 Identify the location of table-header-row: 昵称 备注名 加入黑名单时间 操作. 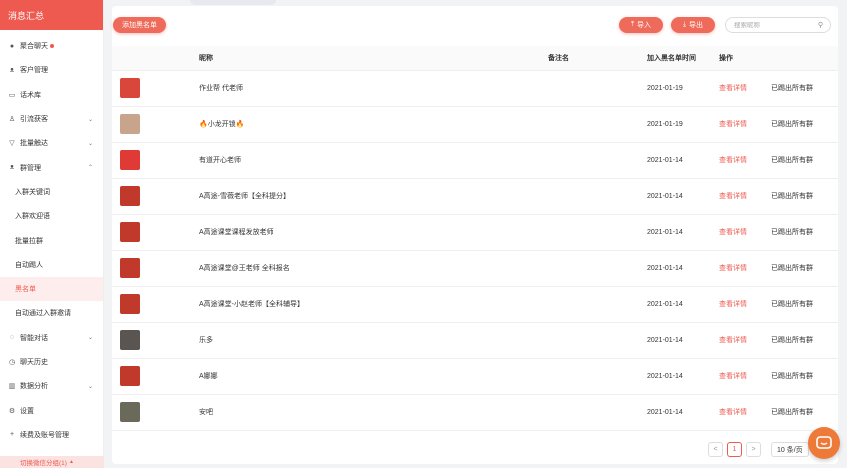
(475, 58).